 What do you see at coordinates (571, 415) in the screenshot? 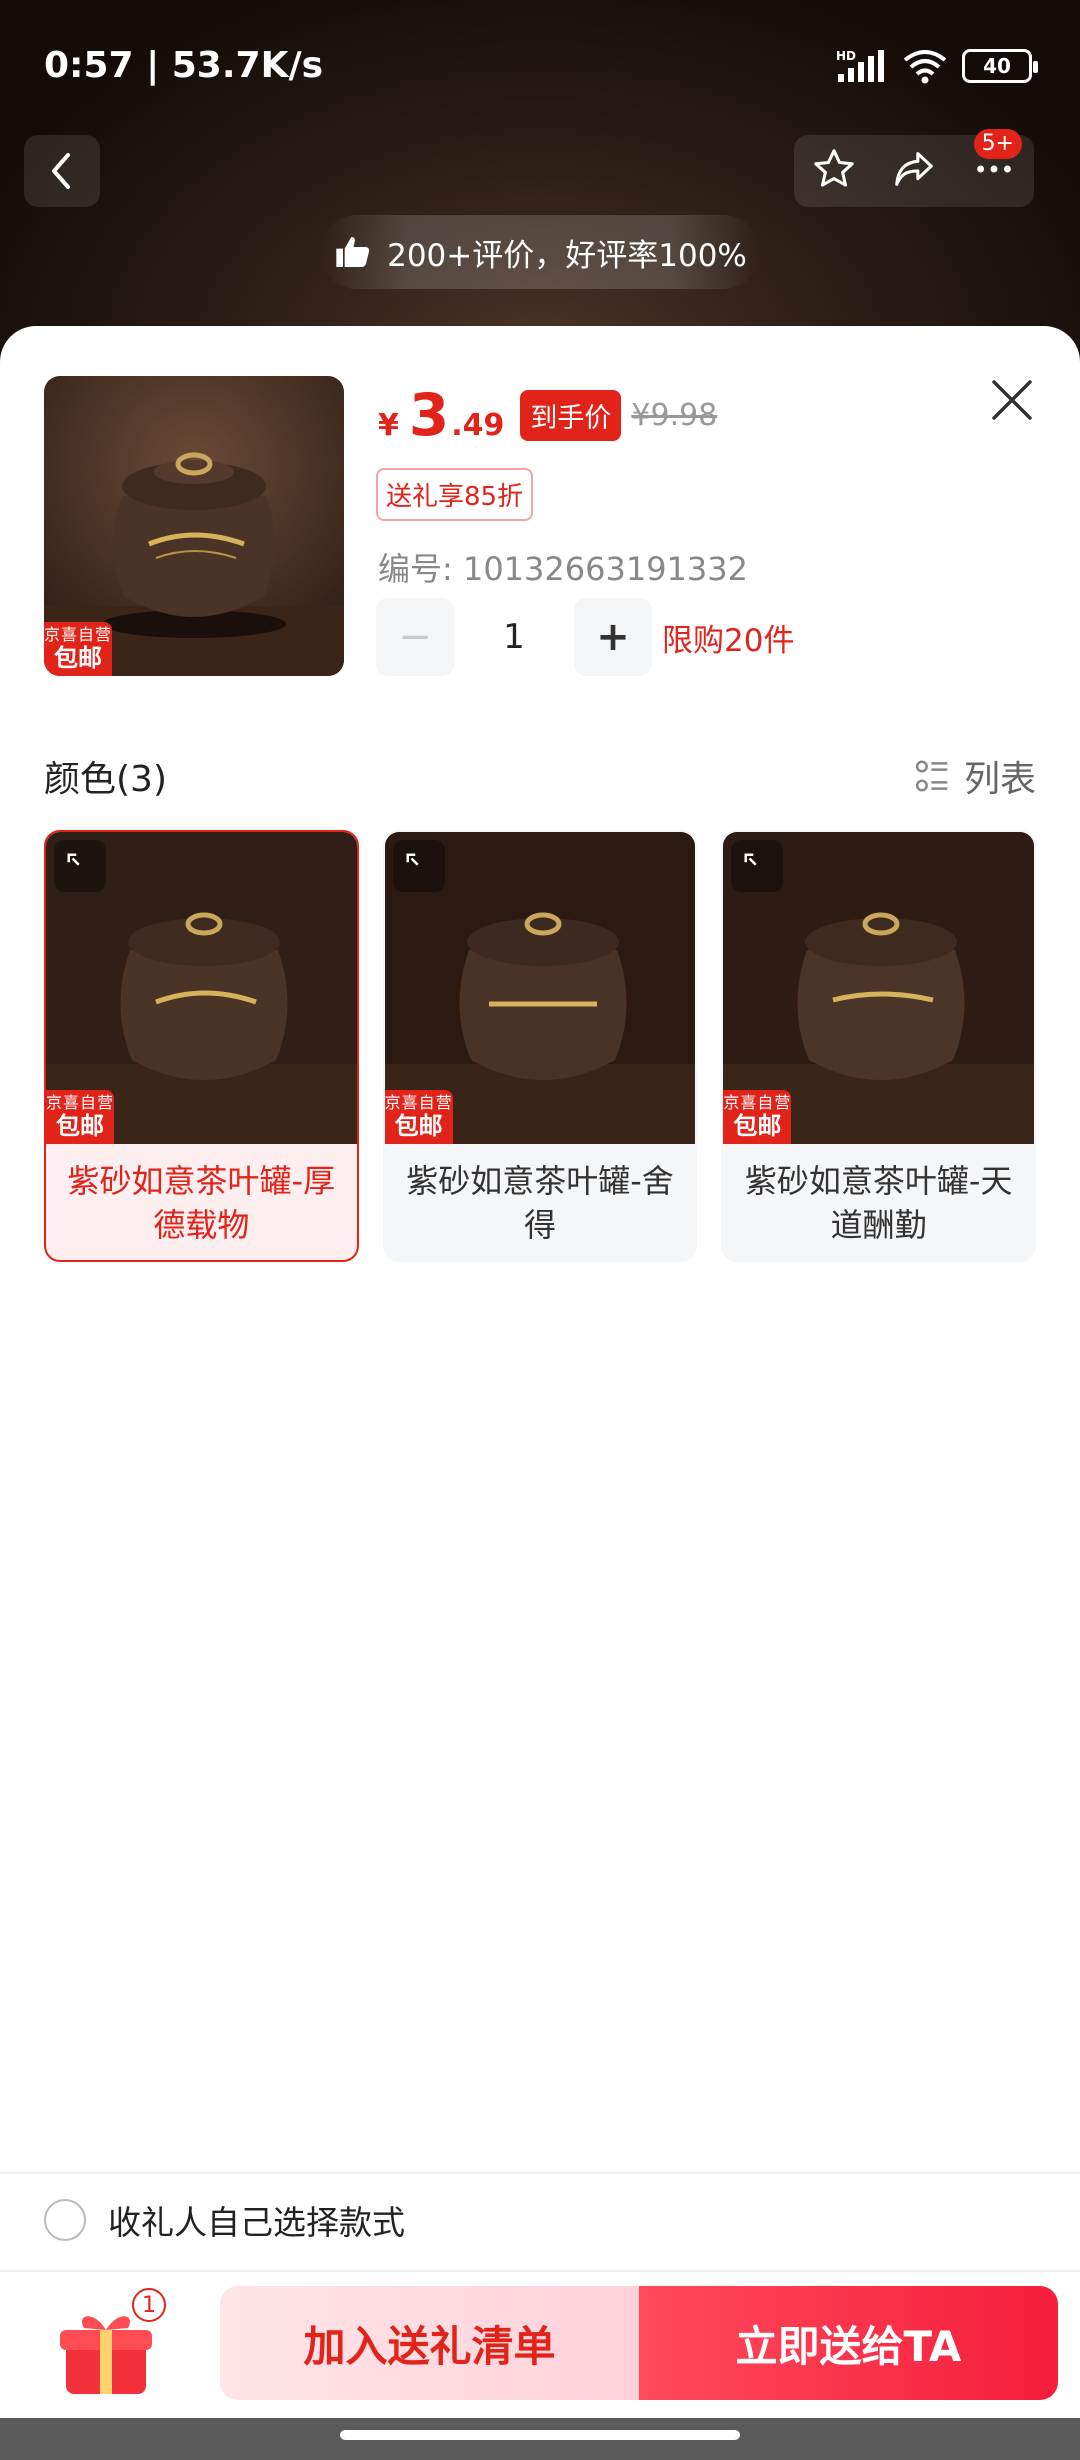
I see `final-price-tag: 到手价` at bounding box center [571, 415].